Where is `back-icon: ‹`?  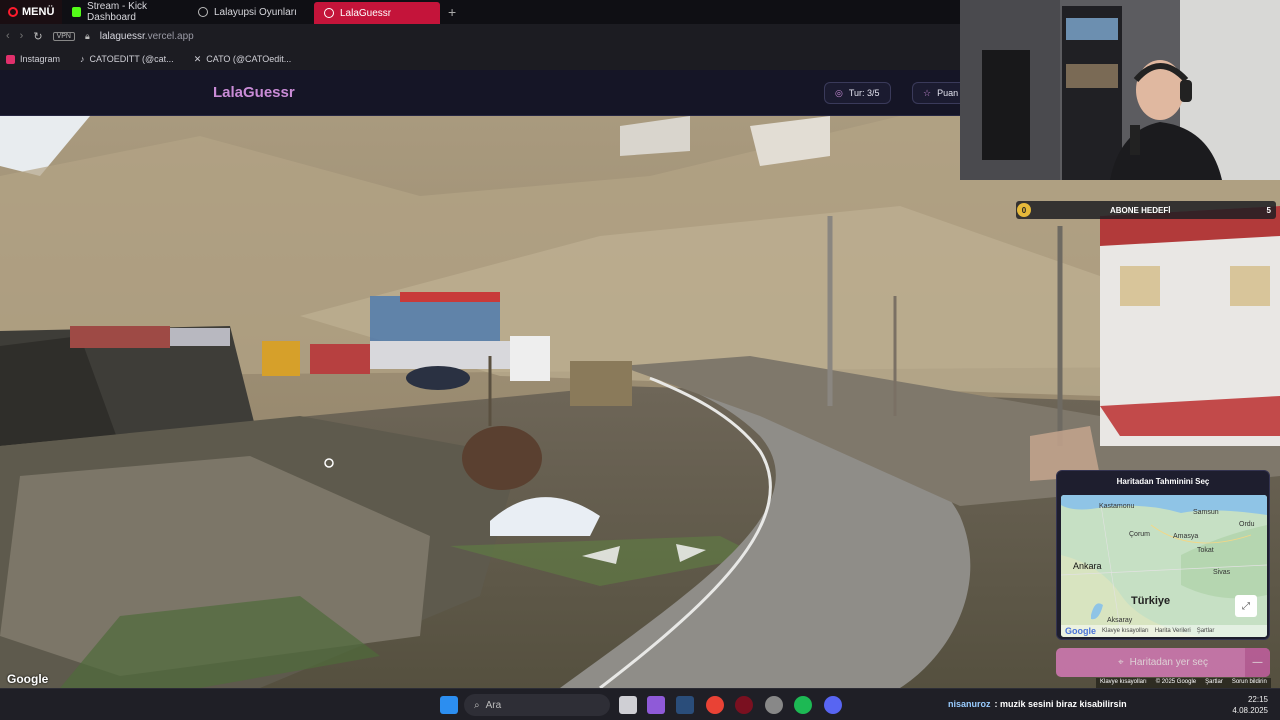
back-icon: ‹ is located at coordinates (8, 36).